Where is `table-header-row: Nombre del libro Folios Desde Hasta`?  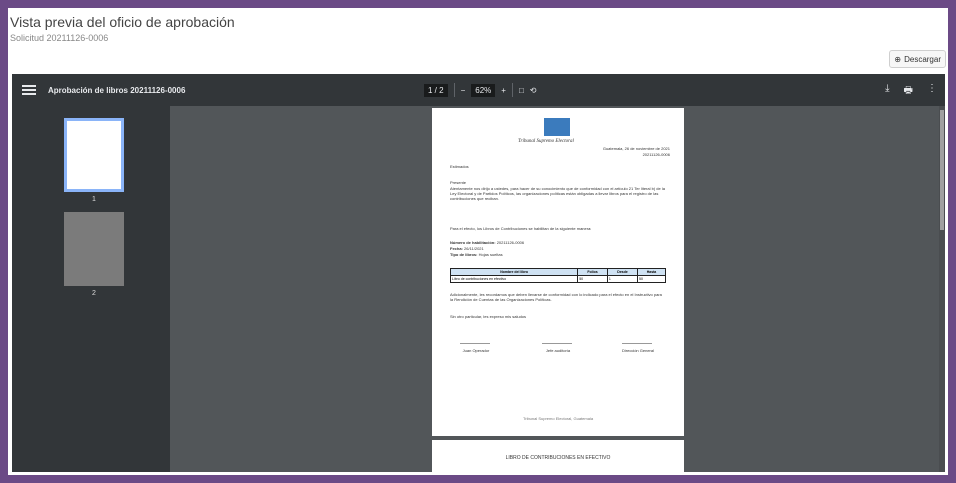
table-header-row: Nombre del libro Folios Desde Hasta is located at coordinates (557, 272).